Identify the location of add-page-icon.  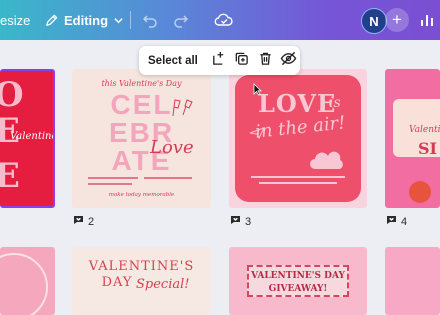
(218, 61).